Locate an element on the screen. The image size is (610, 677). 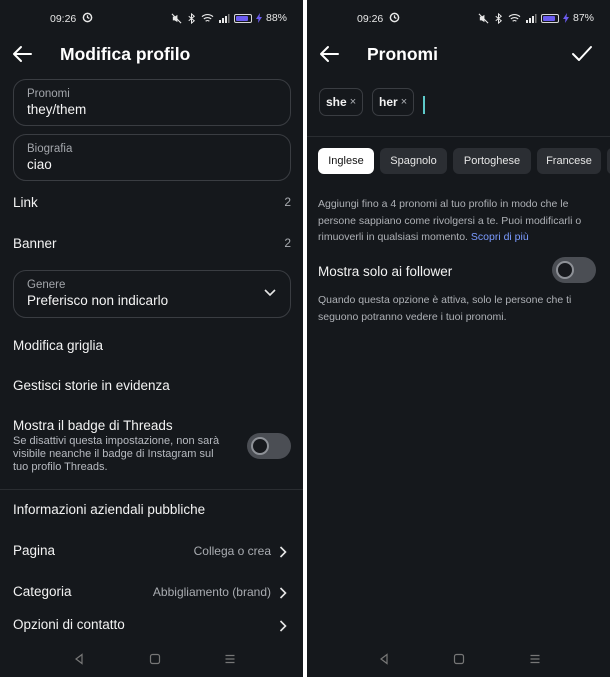
tab-francese: Francese is located at coordinates (569, 161).